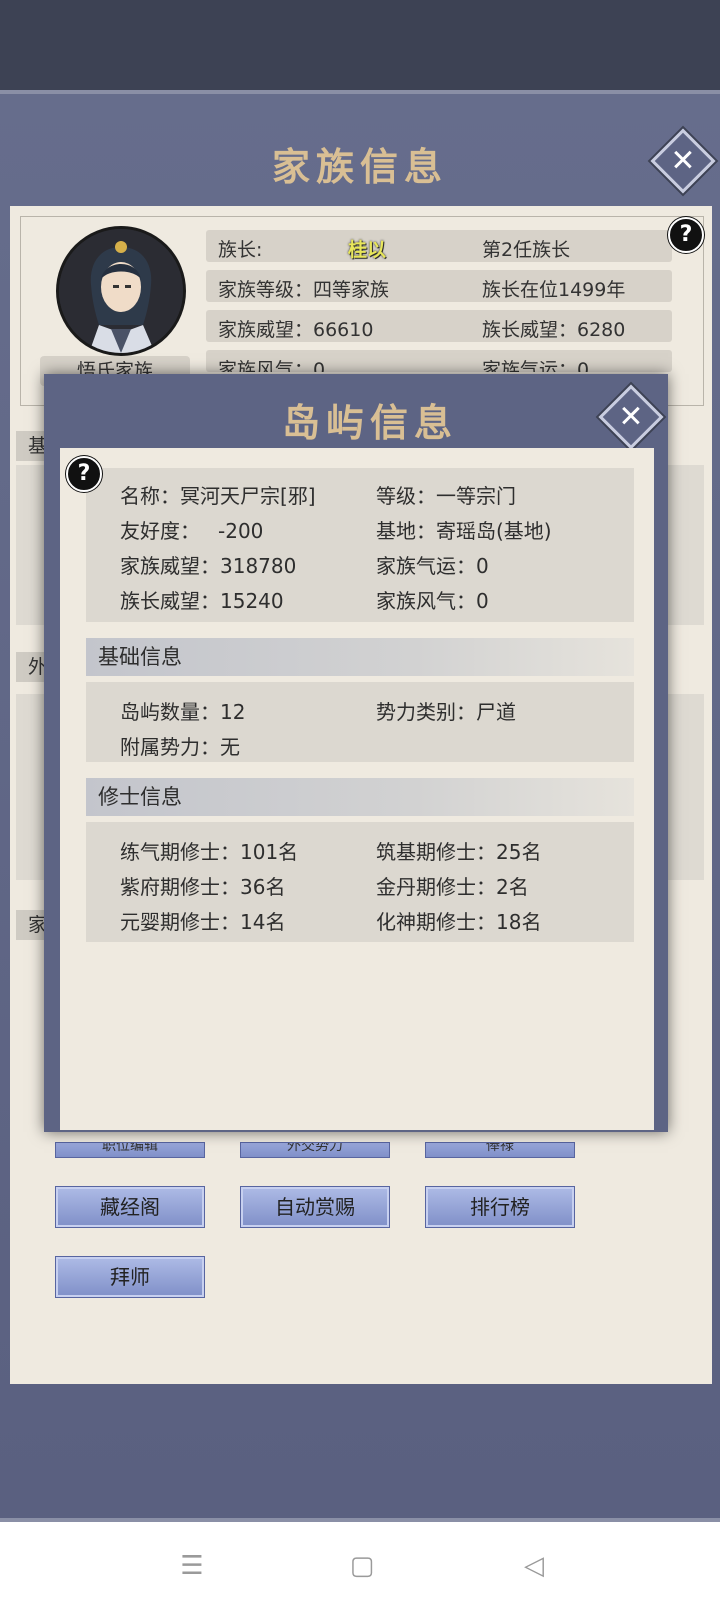  I want to click on foundation-count: 筑基期修士：25名, so click(459, 852).